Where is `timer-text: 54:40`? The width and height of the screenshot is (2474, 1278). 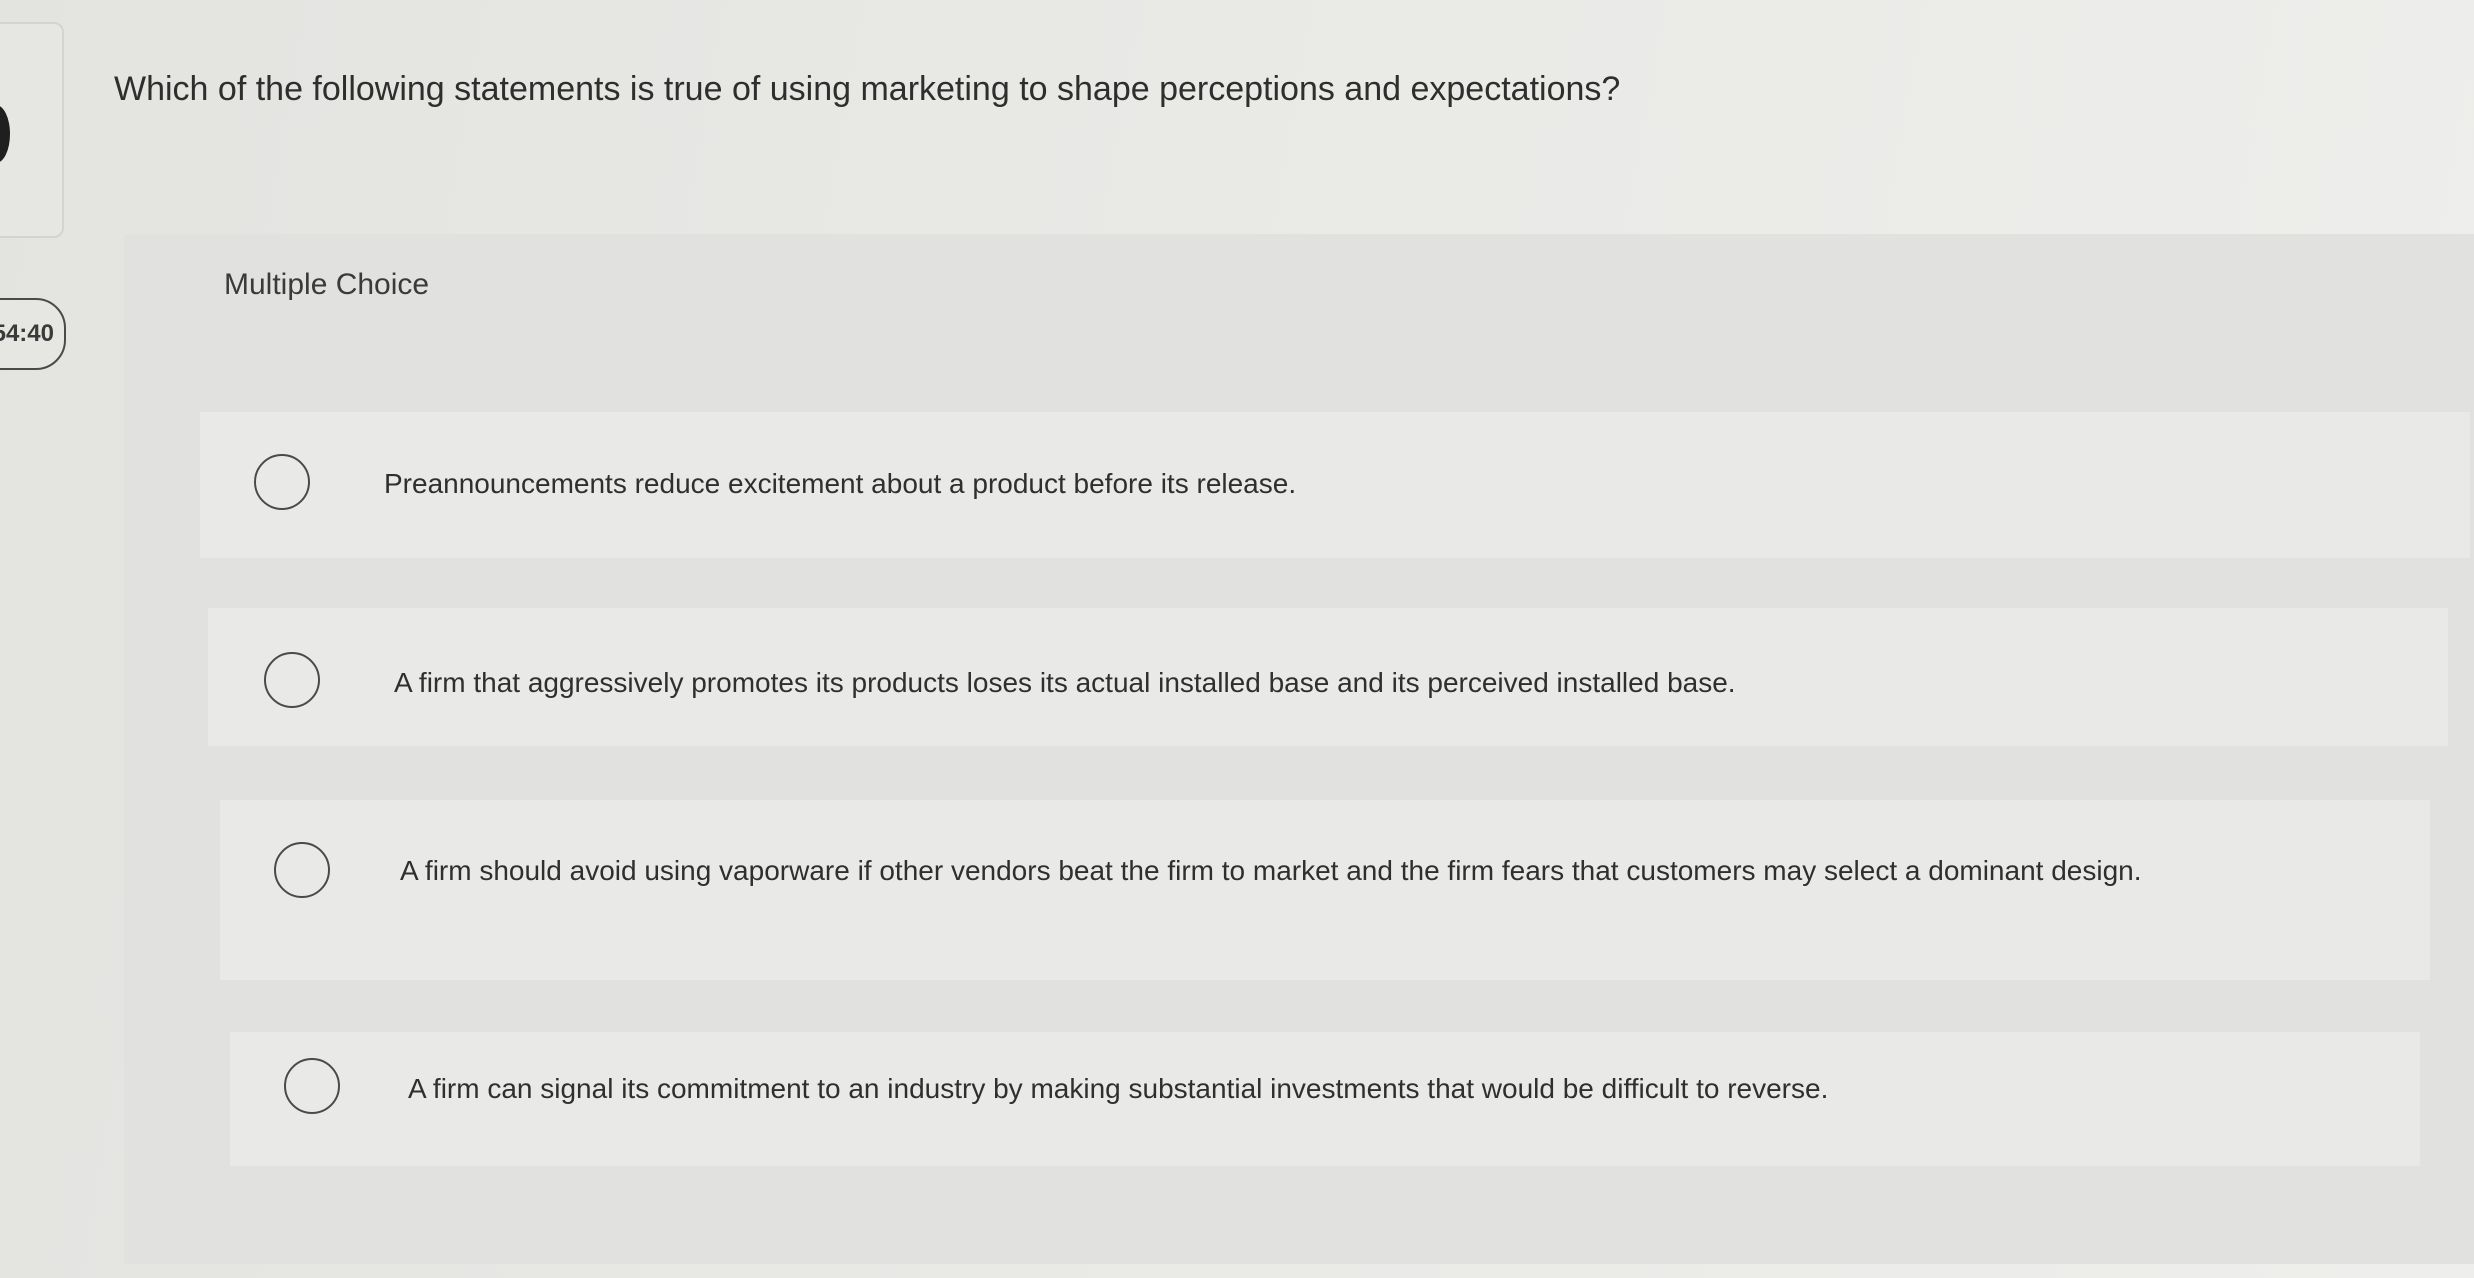
timer-text: 54:40 is located at coordinates (27, 333).